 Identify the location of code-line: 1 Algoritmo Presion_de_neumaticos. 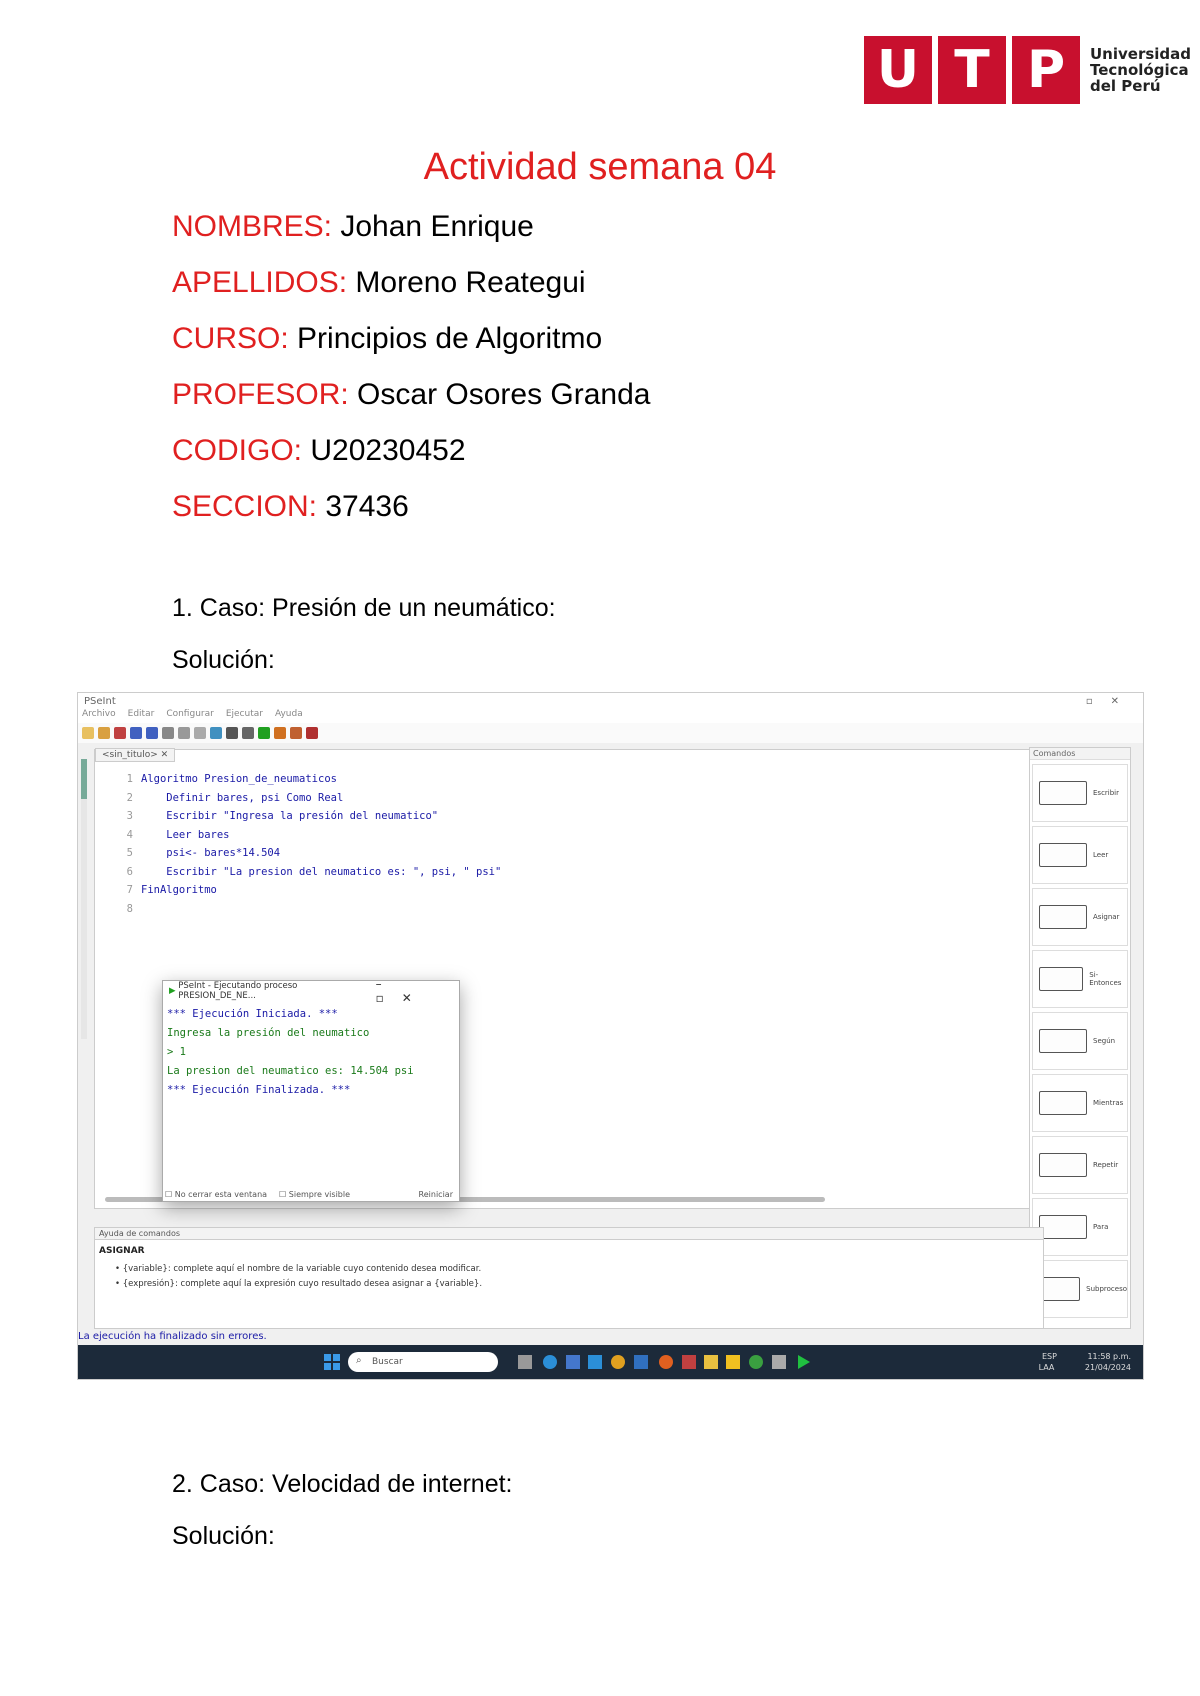
(303, 779).